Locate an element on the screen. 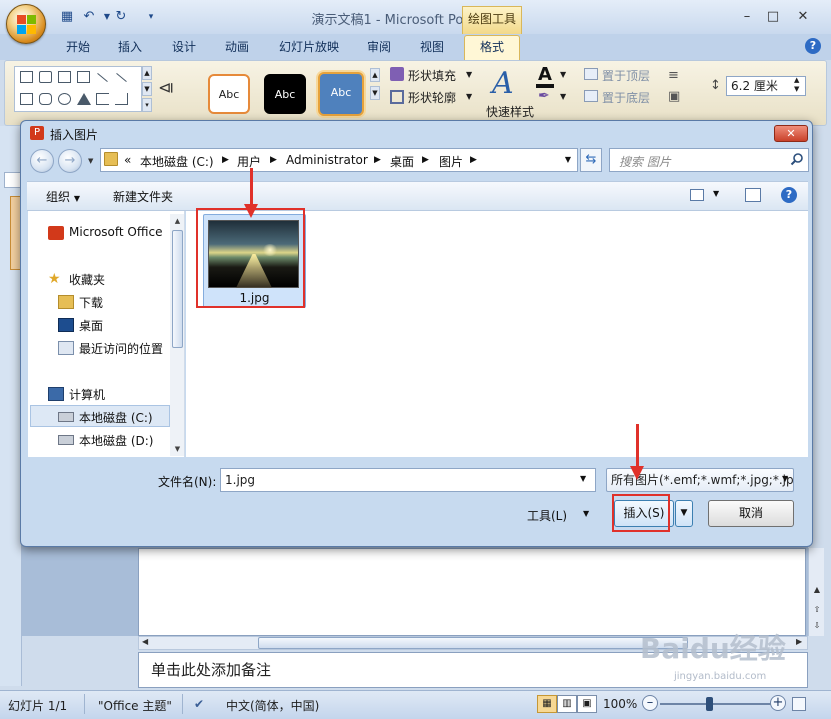  search-icon is located at coordinates (797, 159).